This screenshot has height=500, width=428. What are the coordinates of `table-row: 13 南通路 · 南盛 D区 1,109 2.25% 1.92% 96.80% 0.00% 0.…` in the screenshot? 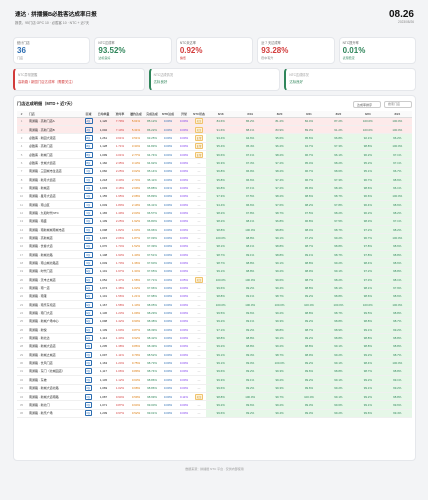 It's located at (214, 221).